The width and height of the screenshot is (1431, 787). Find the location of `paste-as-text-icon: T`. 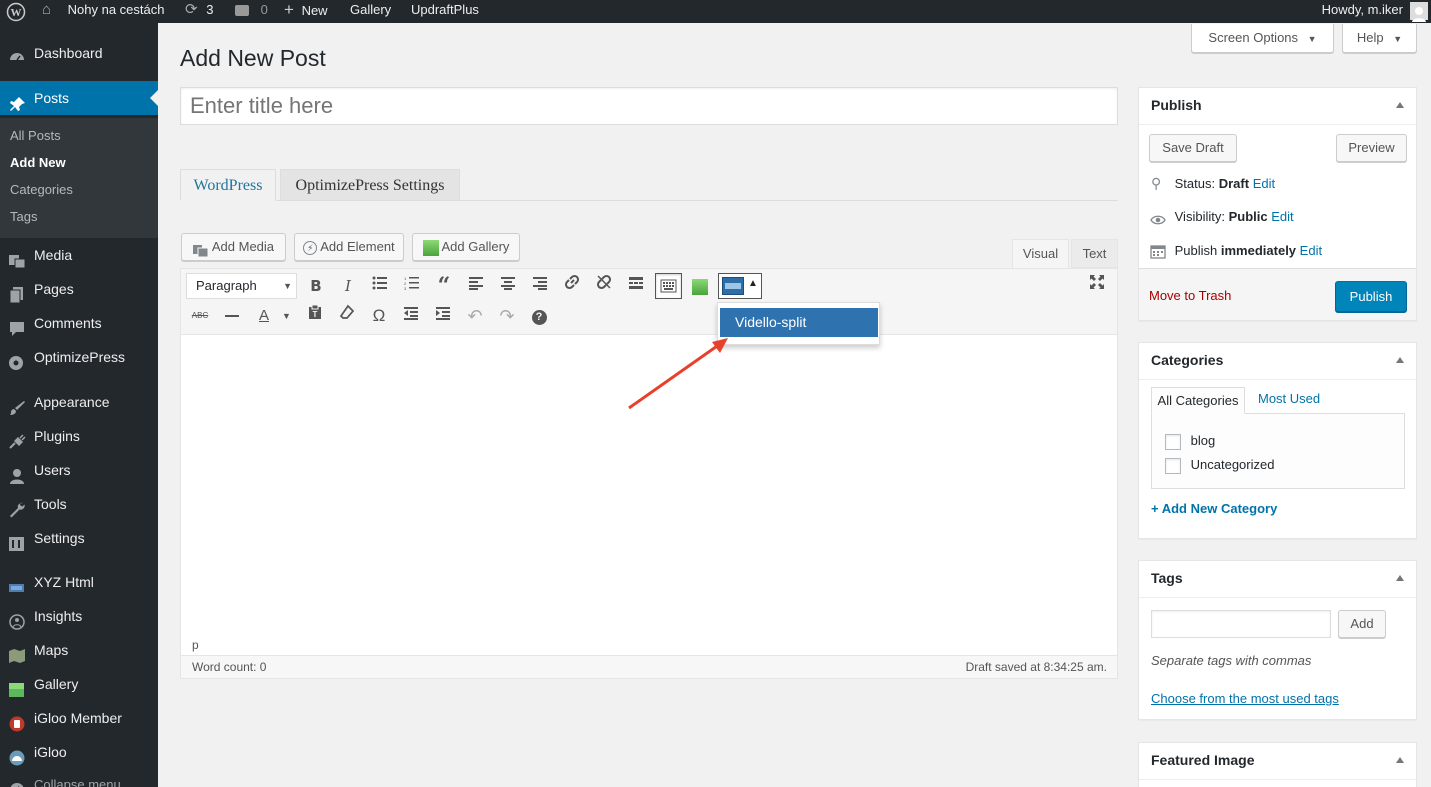

paste-as-text-icon: T is located at coordinates (315, 316).